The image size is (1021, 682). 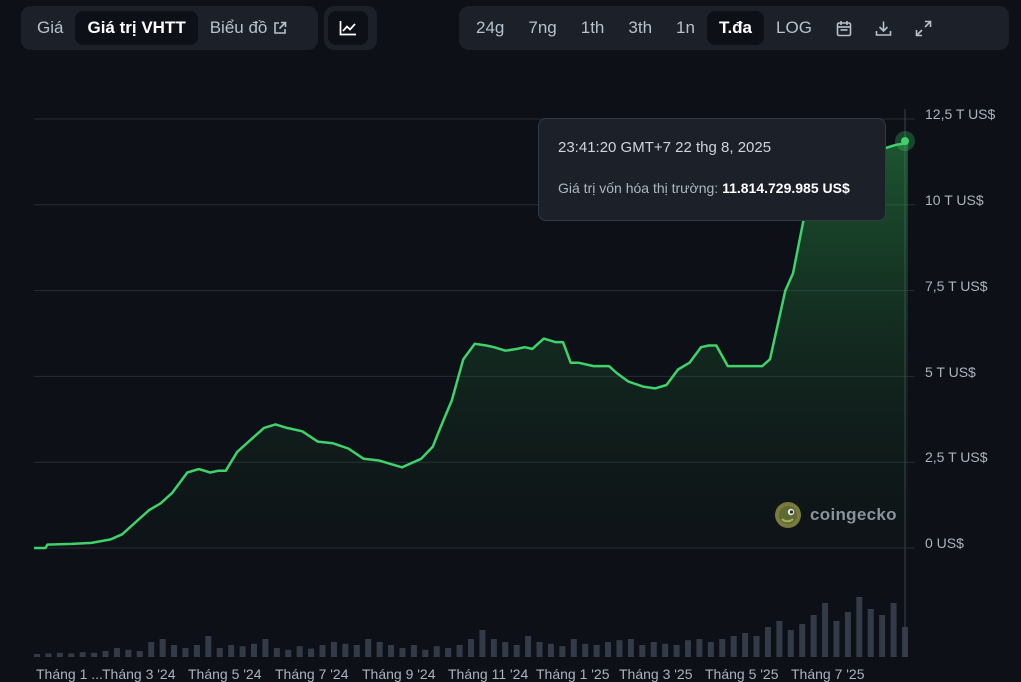 I want to click on range-1y: 1n, so click(x=685, y=28).